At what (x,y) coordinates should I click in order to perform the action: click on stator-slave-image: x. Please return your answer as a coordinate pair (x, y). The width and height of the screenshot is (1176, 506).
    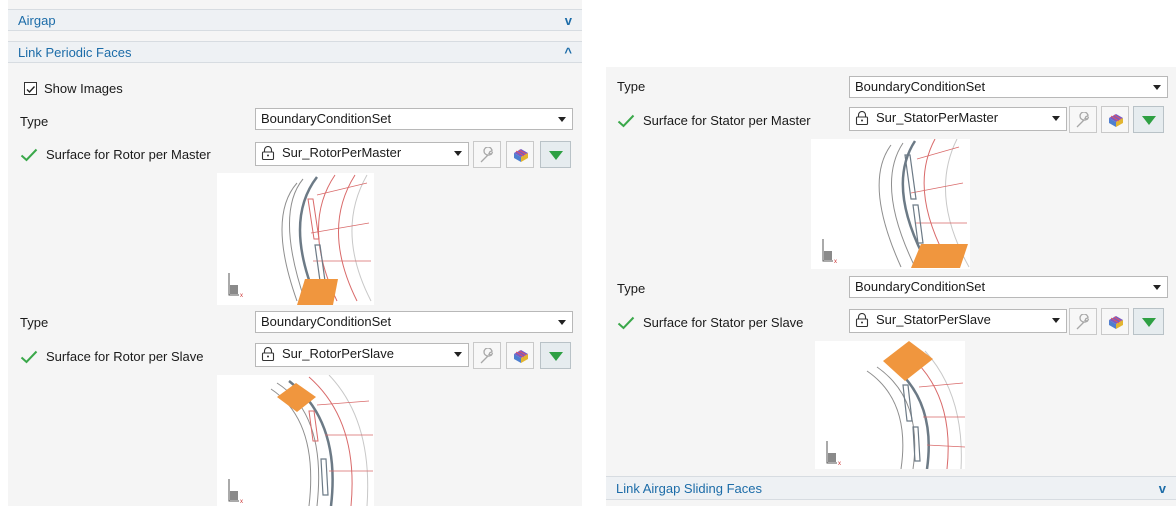
    Looking at the image, I should click on (890, 405).